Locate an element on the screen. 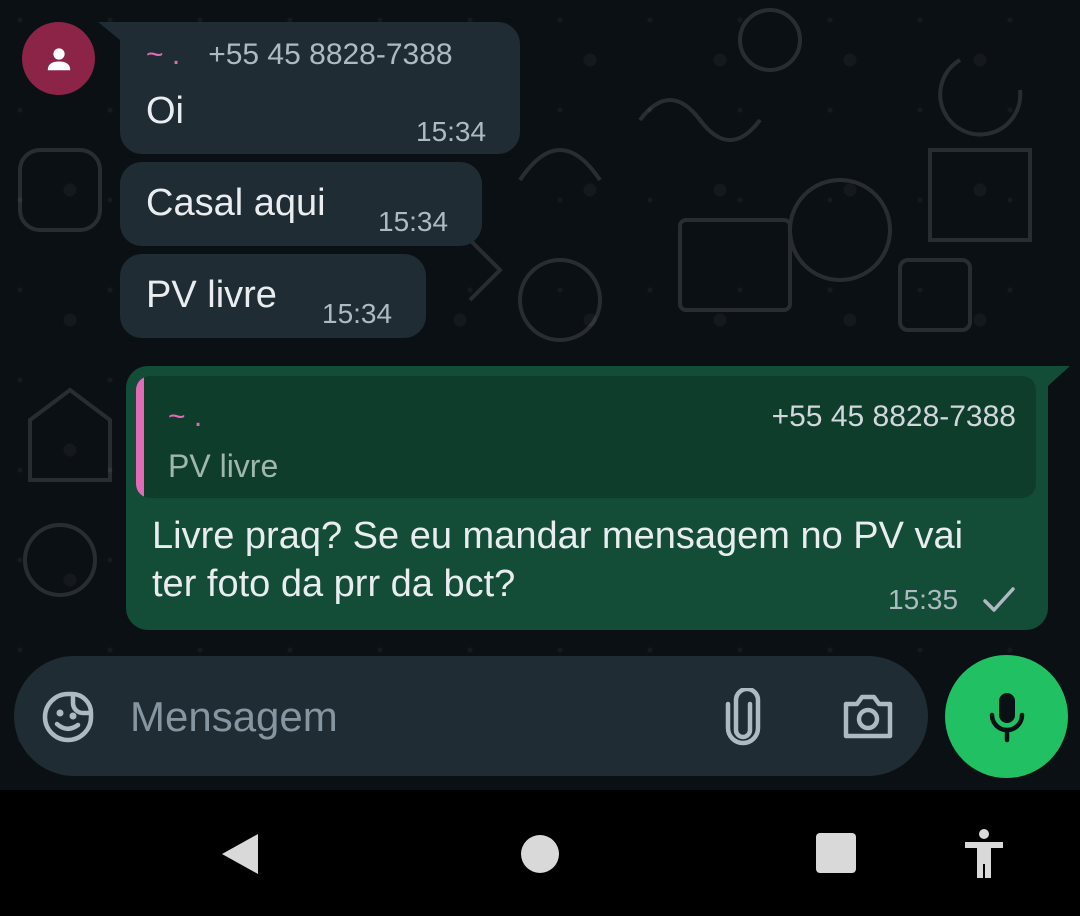 Image resolution: width=1080 pixels, height=916 pixels. quote-accent-bar is located at coordinates (140, 437).